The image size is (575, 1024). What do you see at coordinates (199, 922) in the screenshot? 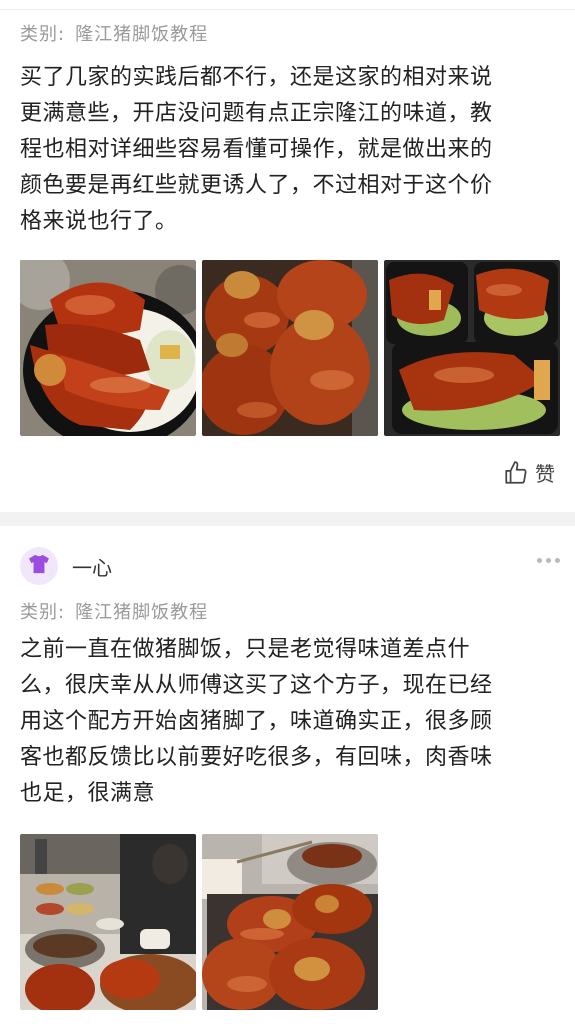
I see `photo-grid` at bounding box center [199, 922].